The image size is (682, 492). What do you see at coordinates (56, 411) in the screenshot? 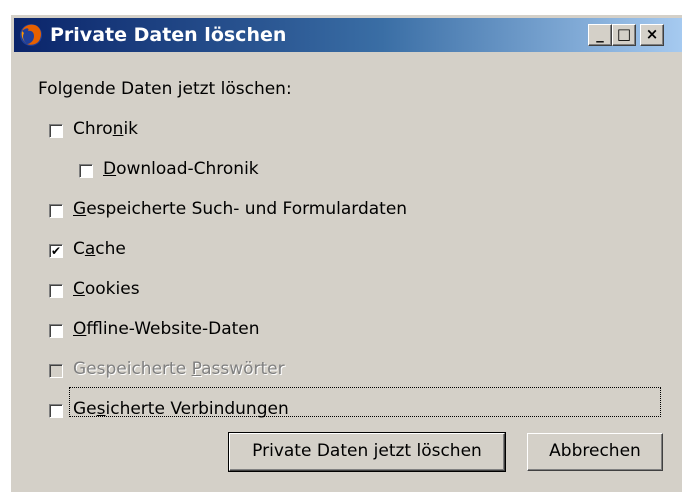
I see `checkbox-secure-connections` at bounding box center [56, 411].